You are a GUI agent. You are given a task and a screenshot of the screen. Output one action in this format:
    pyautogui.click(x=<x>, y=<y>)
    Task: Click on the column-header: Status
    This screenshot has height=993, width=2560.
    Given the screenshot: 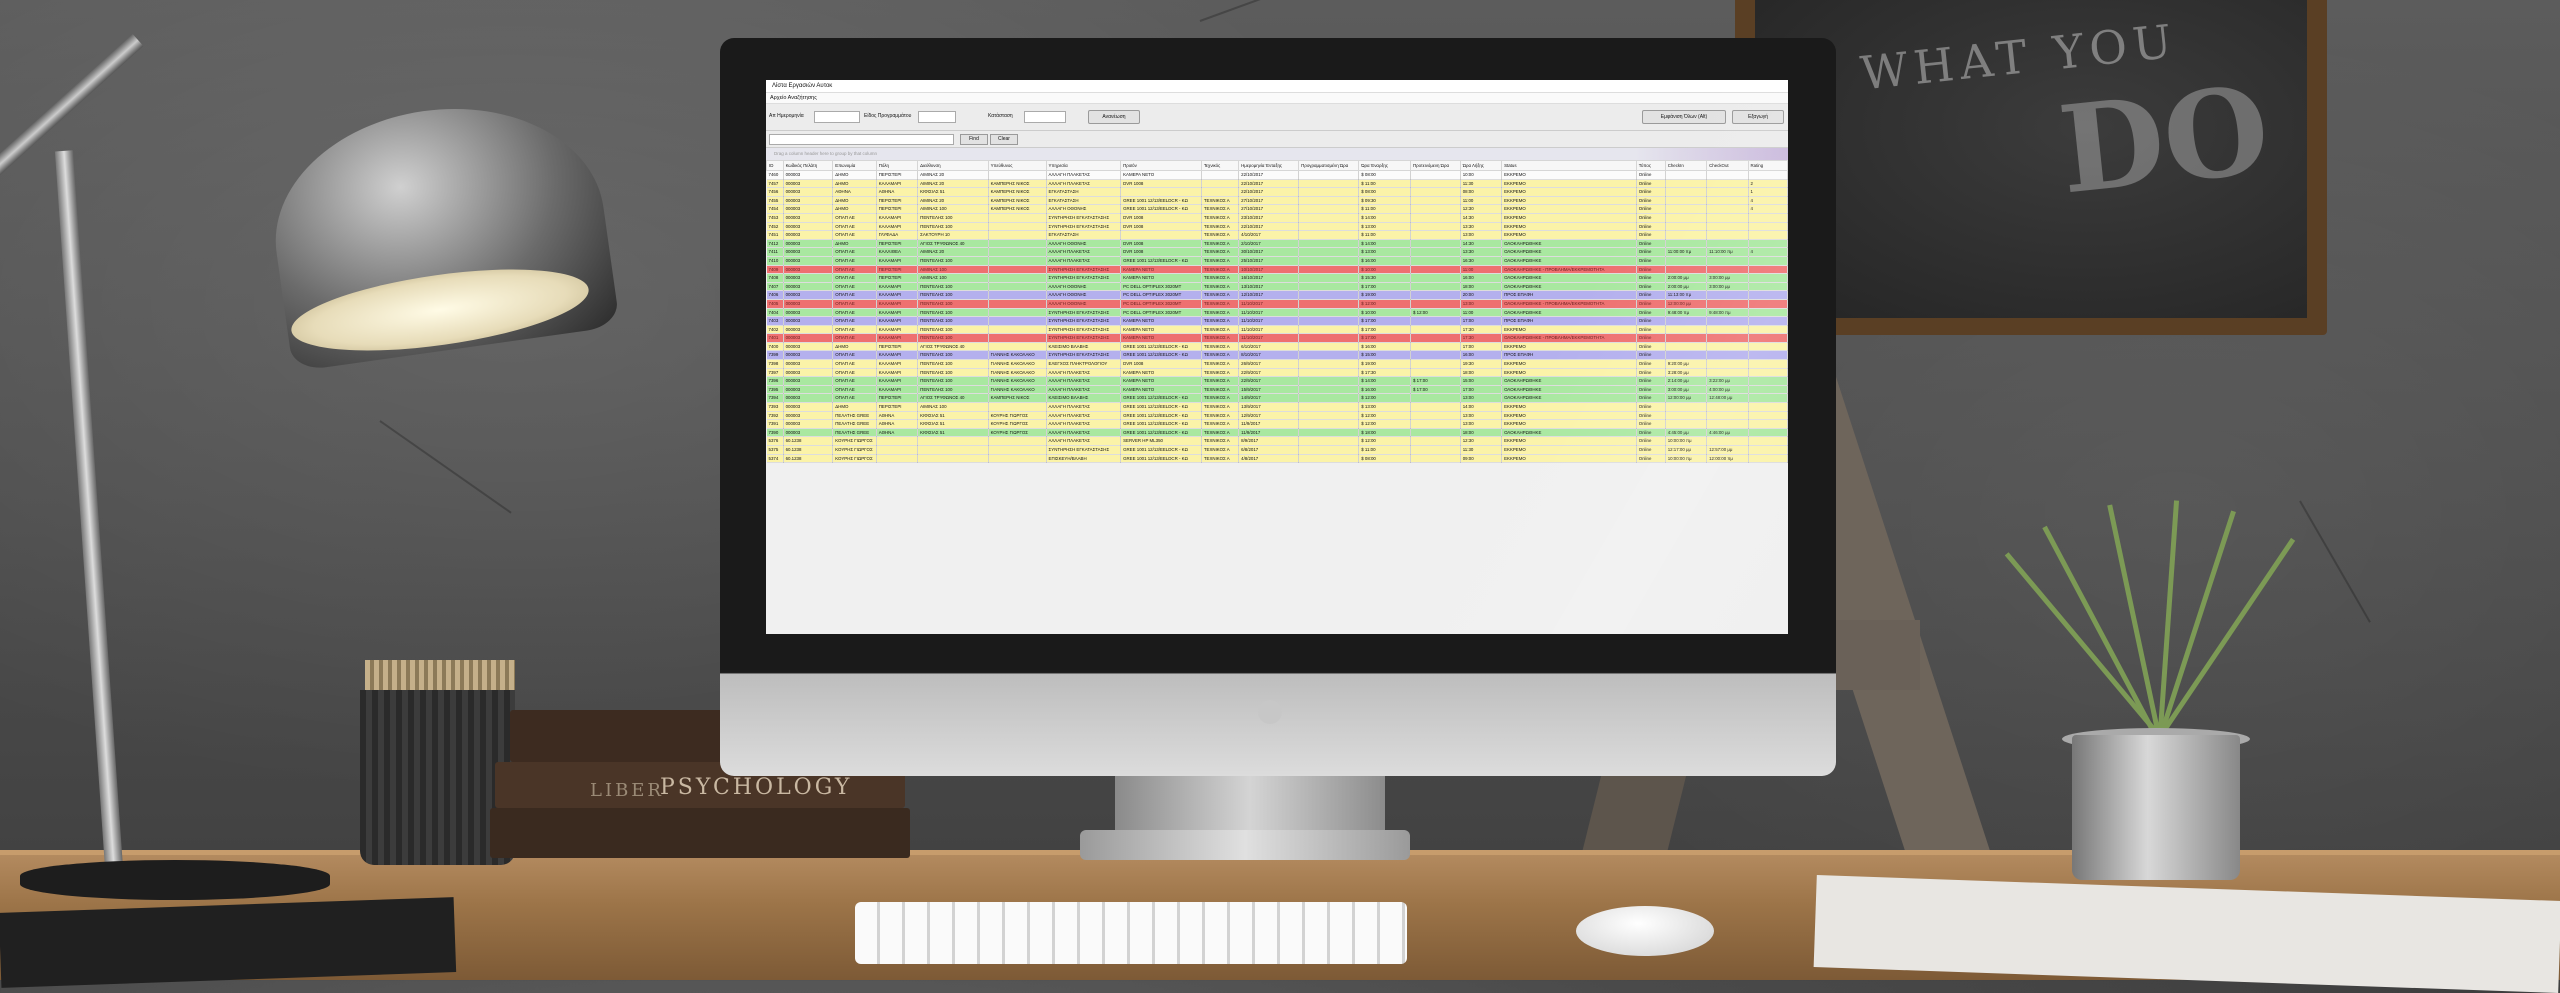 What is the action you would take?
    pyautogui.click(x=1569, y=165)
    